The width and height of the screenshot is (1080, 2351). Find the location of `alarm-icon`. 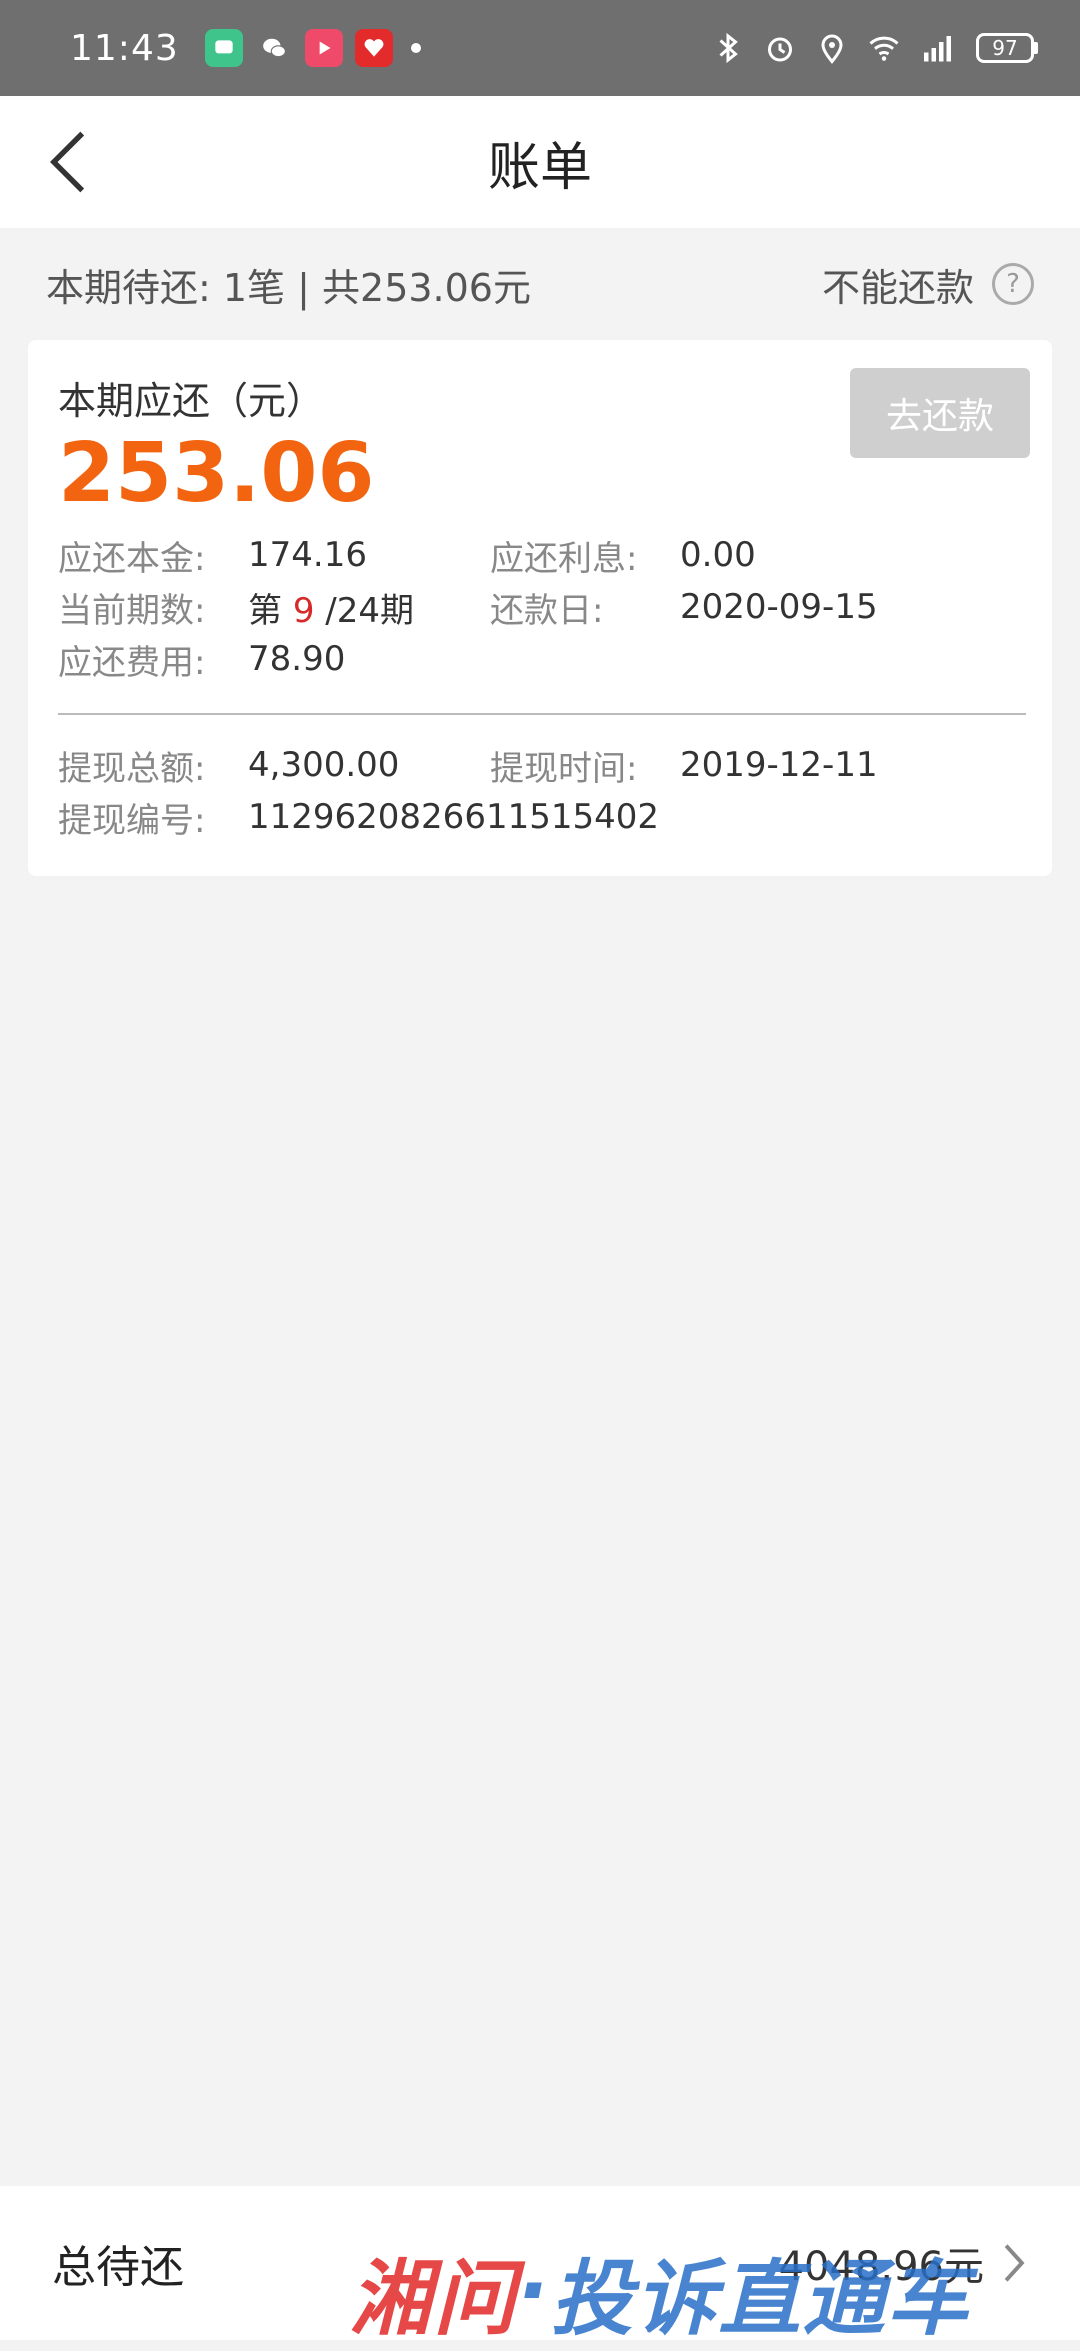

alarm-icon is located at coordinates (780, 49).